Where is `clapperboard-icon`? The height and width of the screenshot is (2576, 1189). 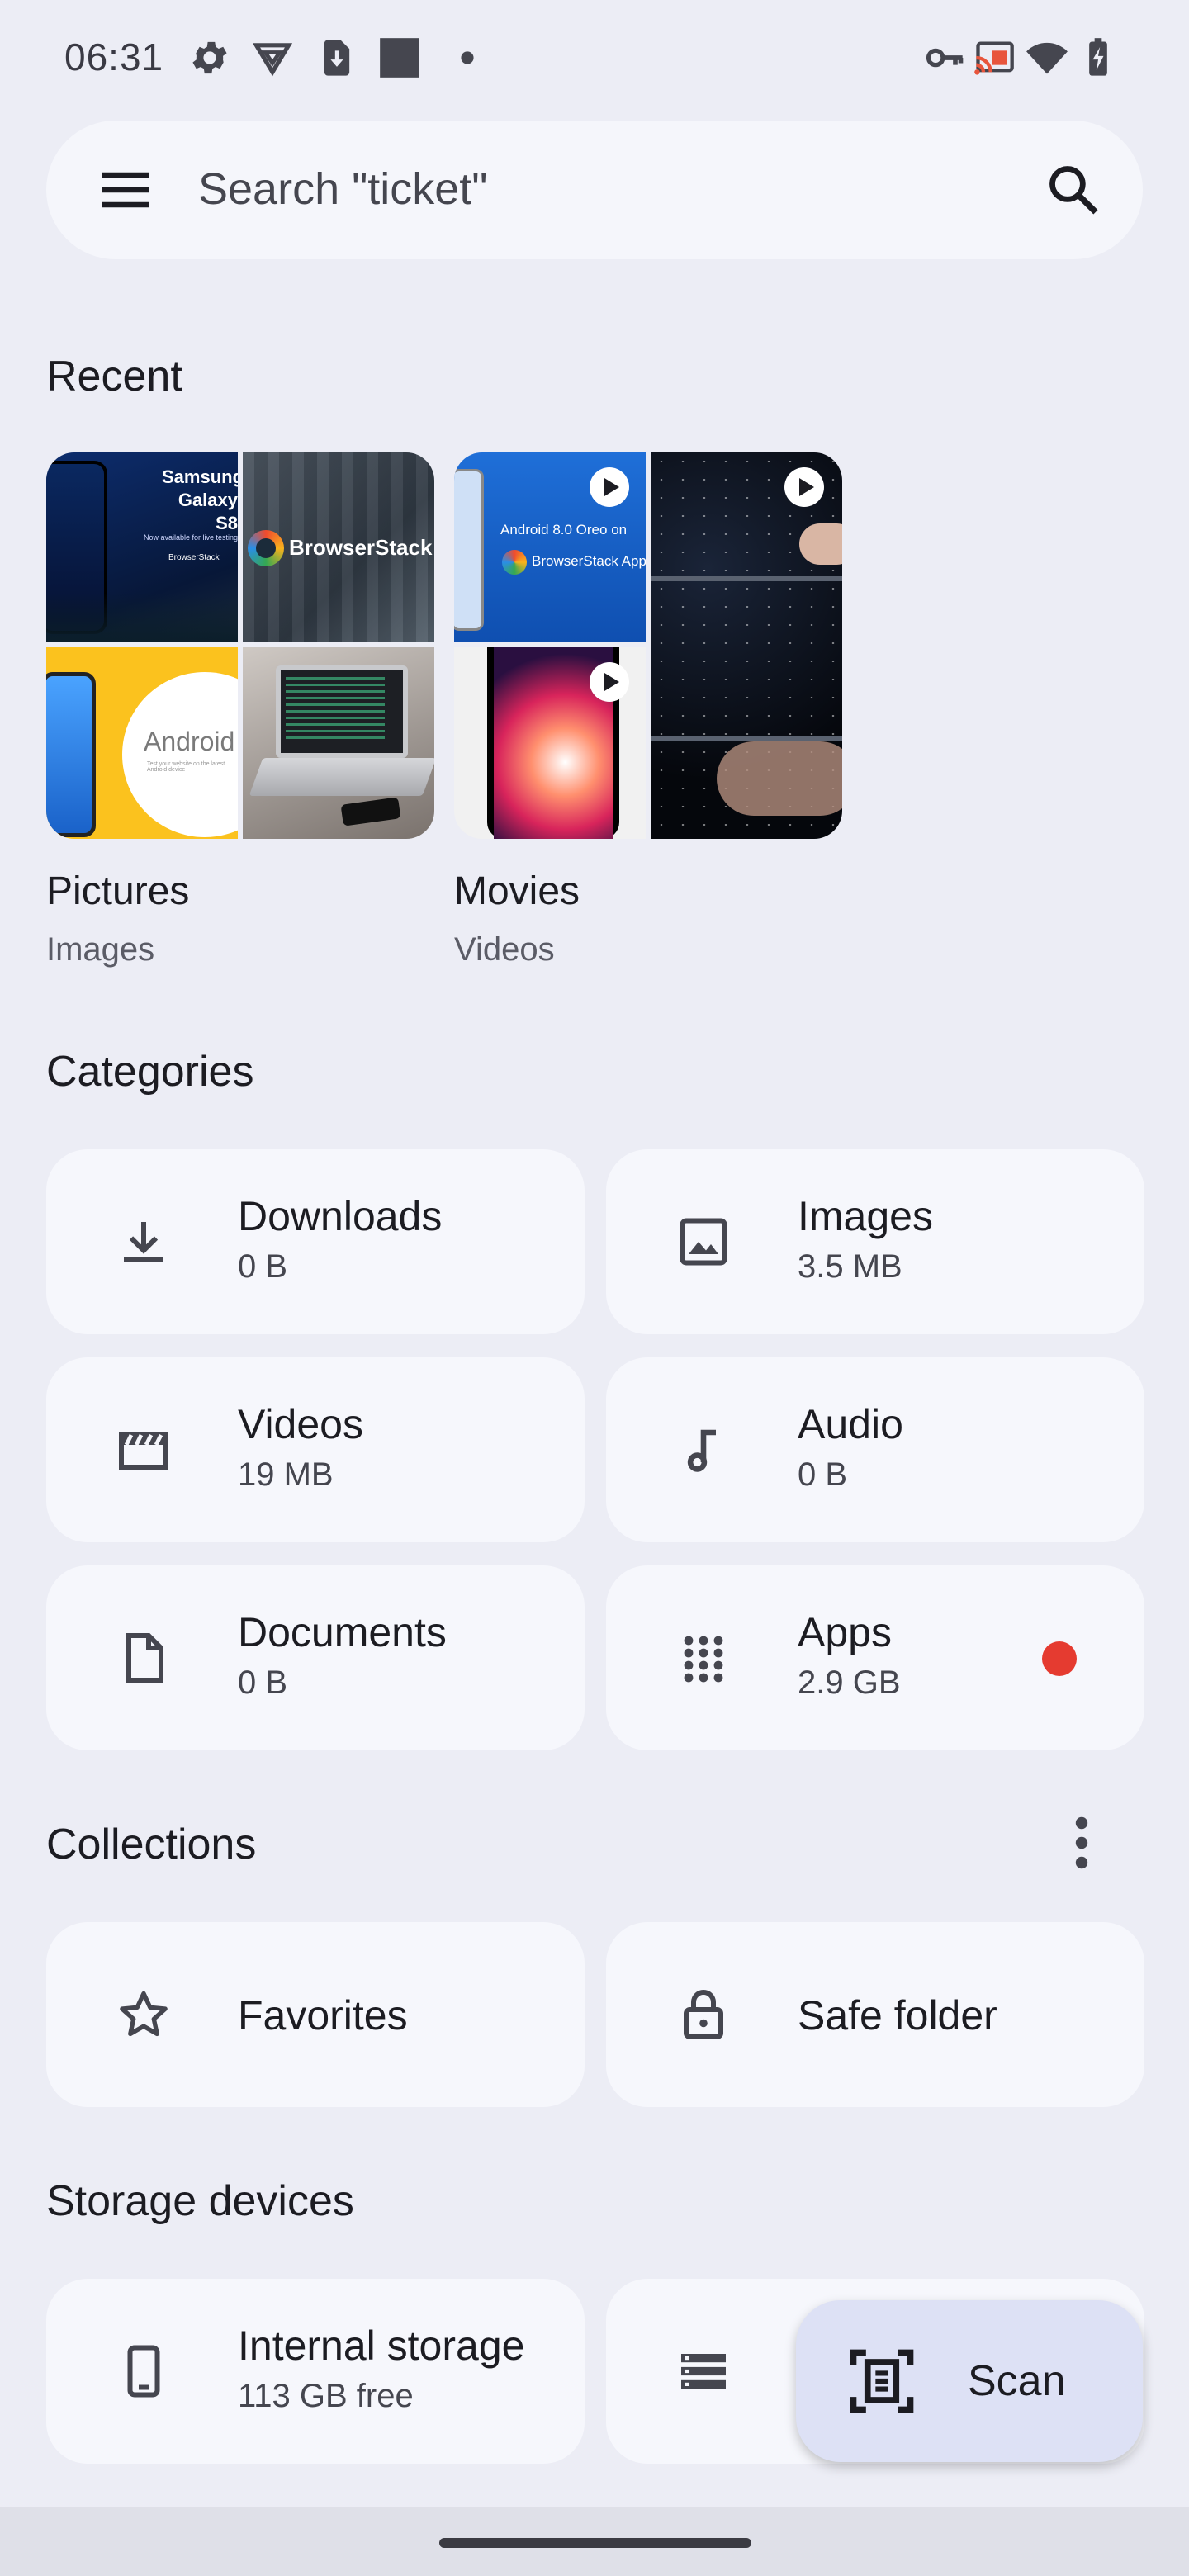 clapperboard-icon is located at coordinates (143, 1450).